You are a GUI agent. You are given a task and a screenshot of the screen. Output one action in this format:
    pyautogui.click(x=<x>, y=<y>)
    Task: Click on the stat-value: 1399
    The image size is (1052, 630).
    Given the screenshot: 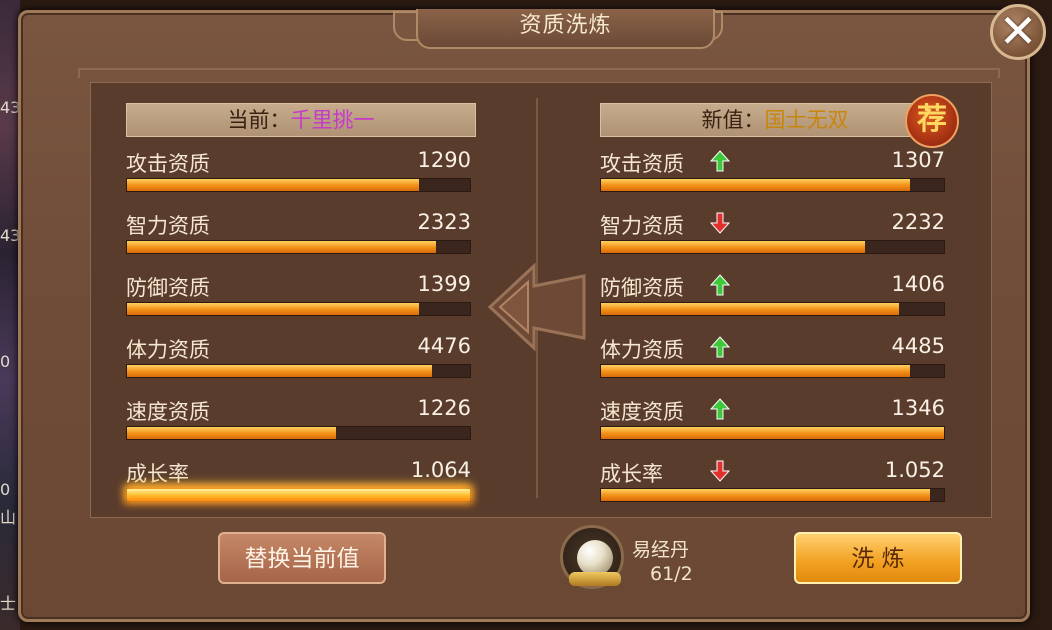 What is the action you would take?
    pyautogui.click(x=444, y=284)
    